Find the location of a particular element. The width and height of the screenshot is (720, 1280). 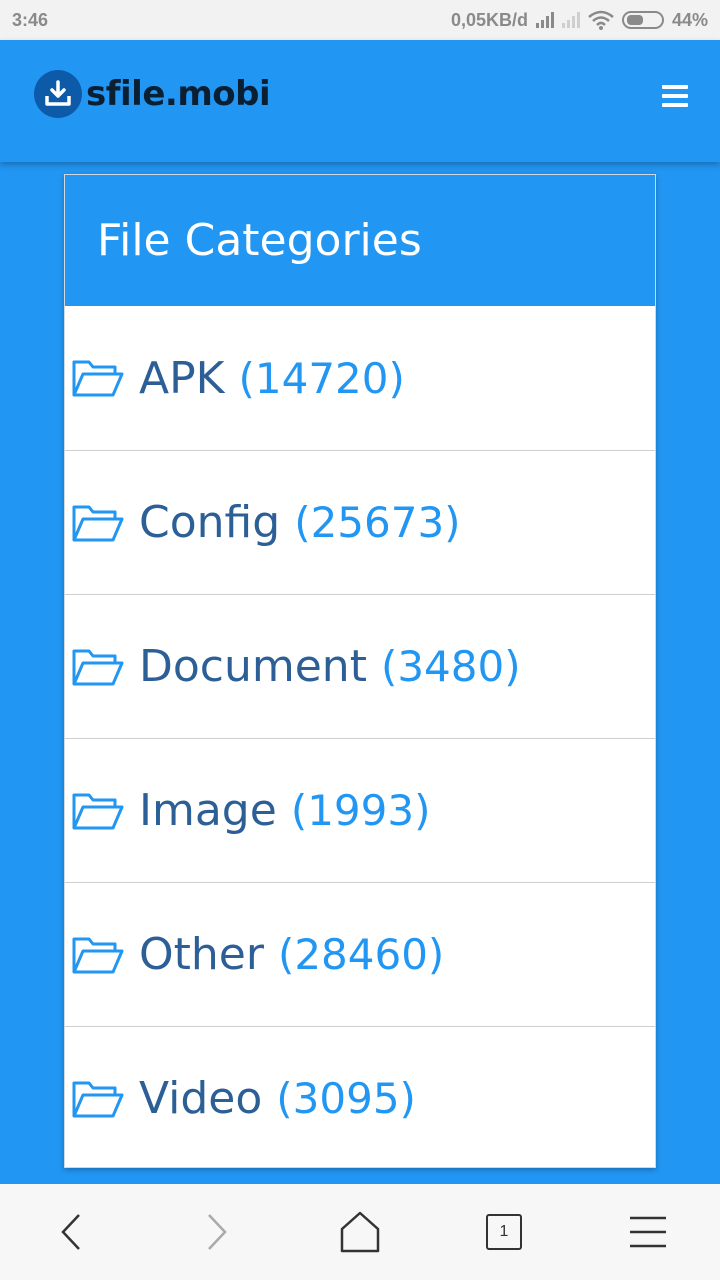

card-header: File Categories is located at coordinates (360, 240).